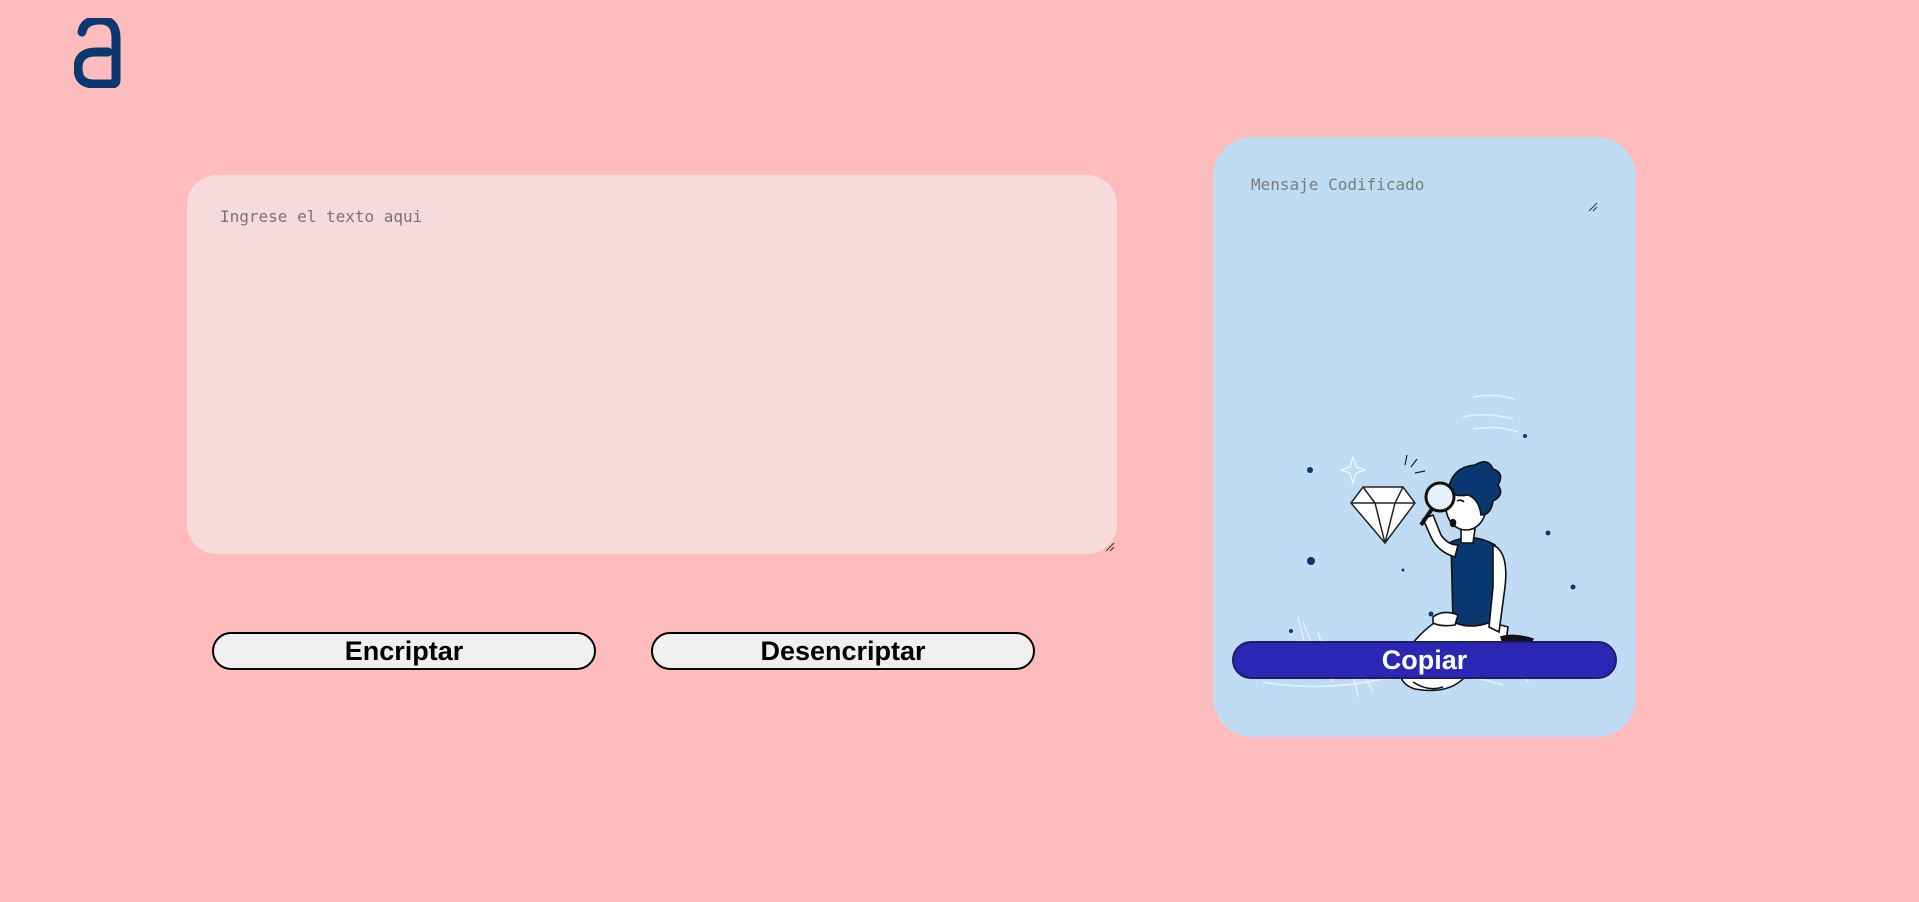 The height and width of the screenshot is (902, 1919). What do you see at coordinates (1424, 660) in the screenshot?
I see `copy-button: Copiar` at bounding box center [1424, 660].